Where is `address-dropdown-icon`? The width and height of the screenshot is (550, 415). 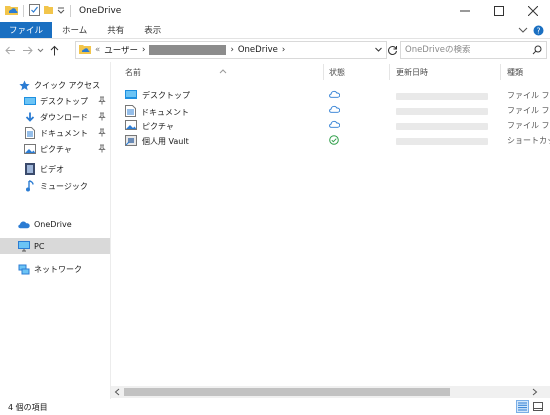 address-dropdown-icon is located at coordinates (378, 51).